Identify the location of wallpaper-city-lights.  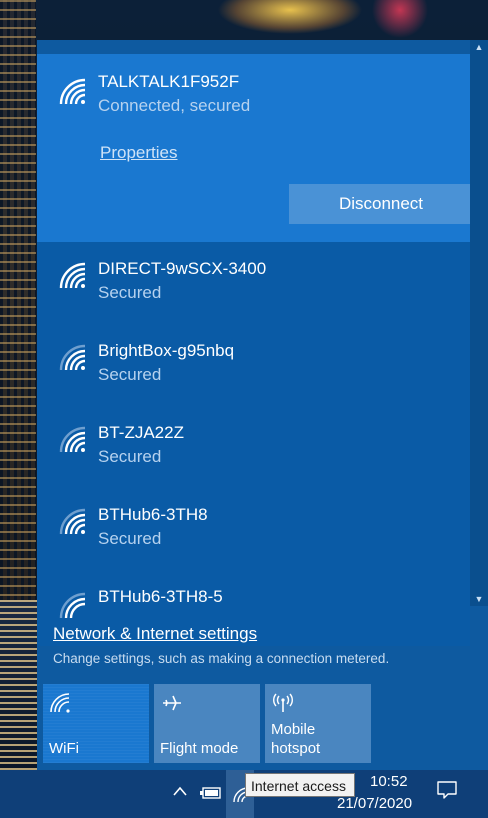
(20, 685).